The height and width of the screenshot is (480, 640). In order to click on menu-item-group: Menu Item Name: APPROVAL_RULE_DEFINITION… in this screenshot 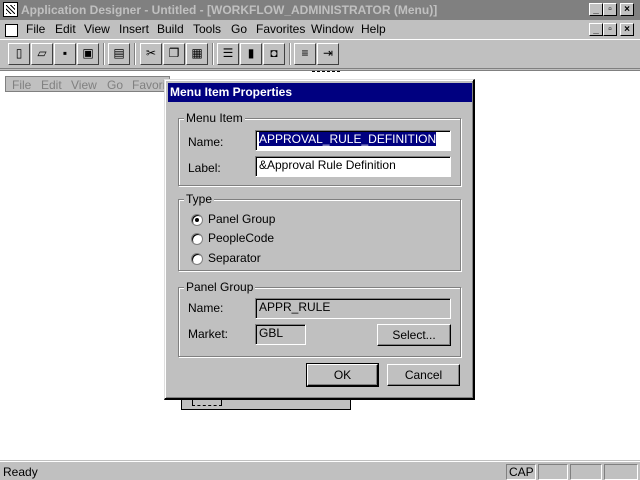, I will do `click(319, 148)`.